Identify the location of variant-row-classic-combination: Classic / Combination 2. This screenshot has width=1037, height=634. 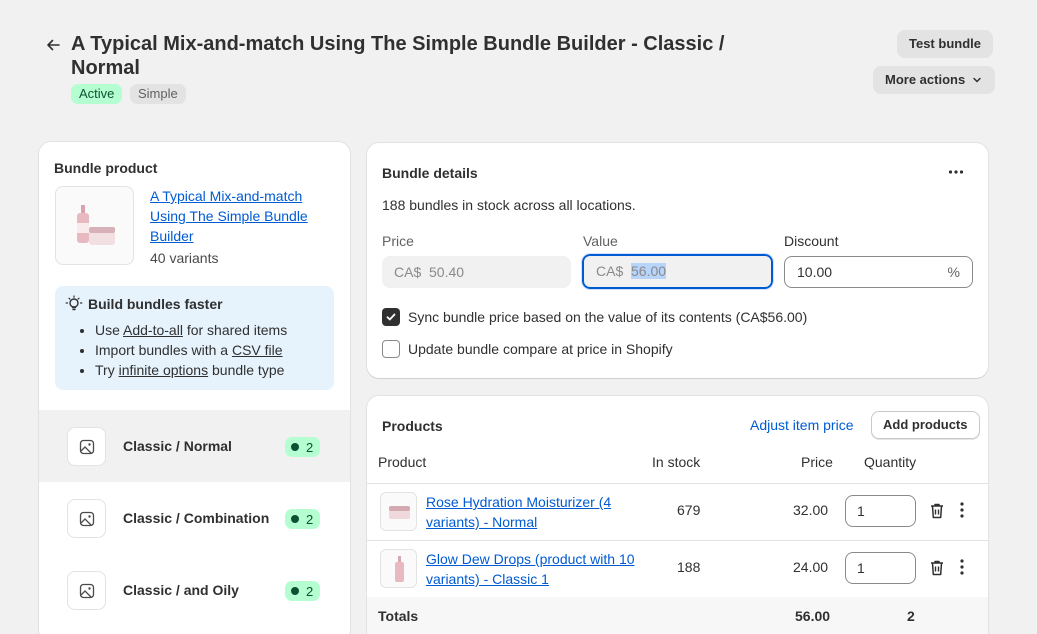
(194, 518).